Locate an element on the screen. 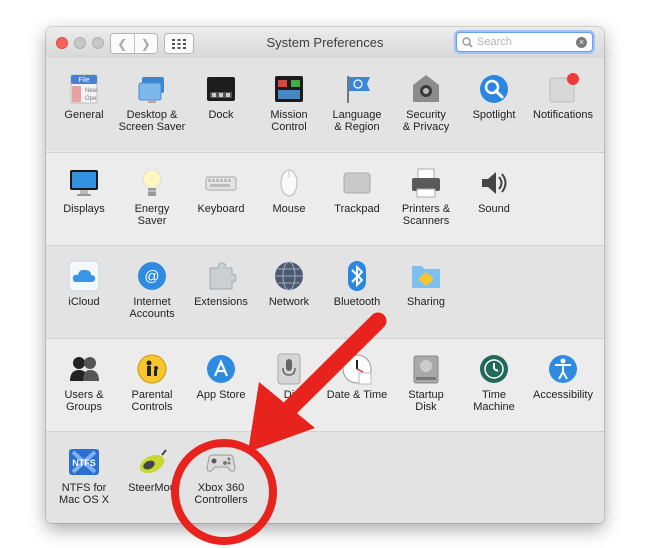 This screenshot has width=650, height=548. pref-pane-label: SteerMou is located at coordinates (152, 488).